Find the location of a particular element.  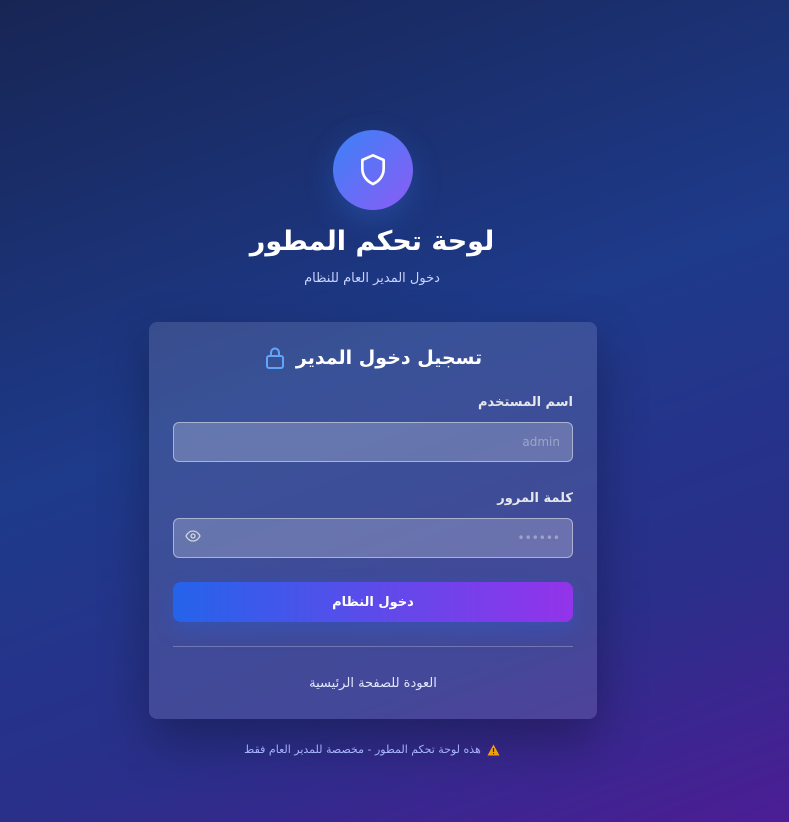

logo is located at coordinates (373, 170).